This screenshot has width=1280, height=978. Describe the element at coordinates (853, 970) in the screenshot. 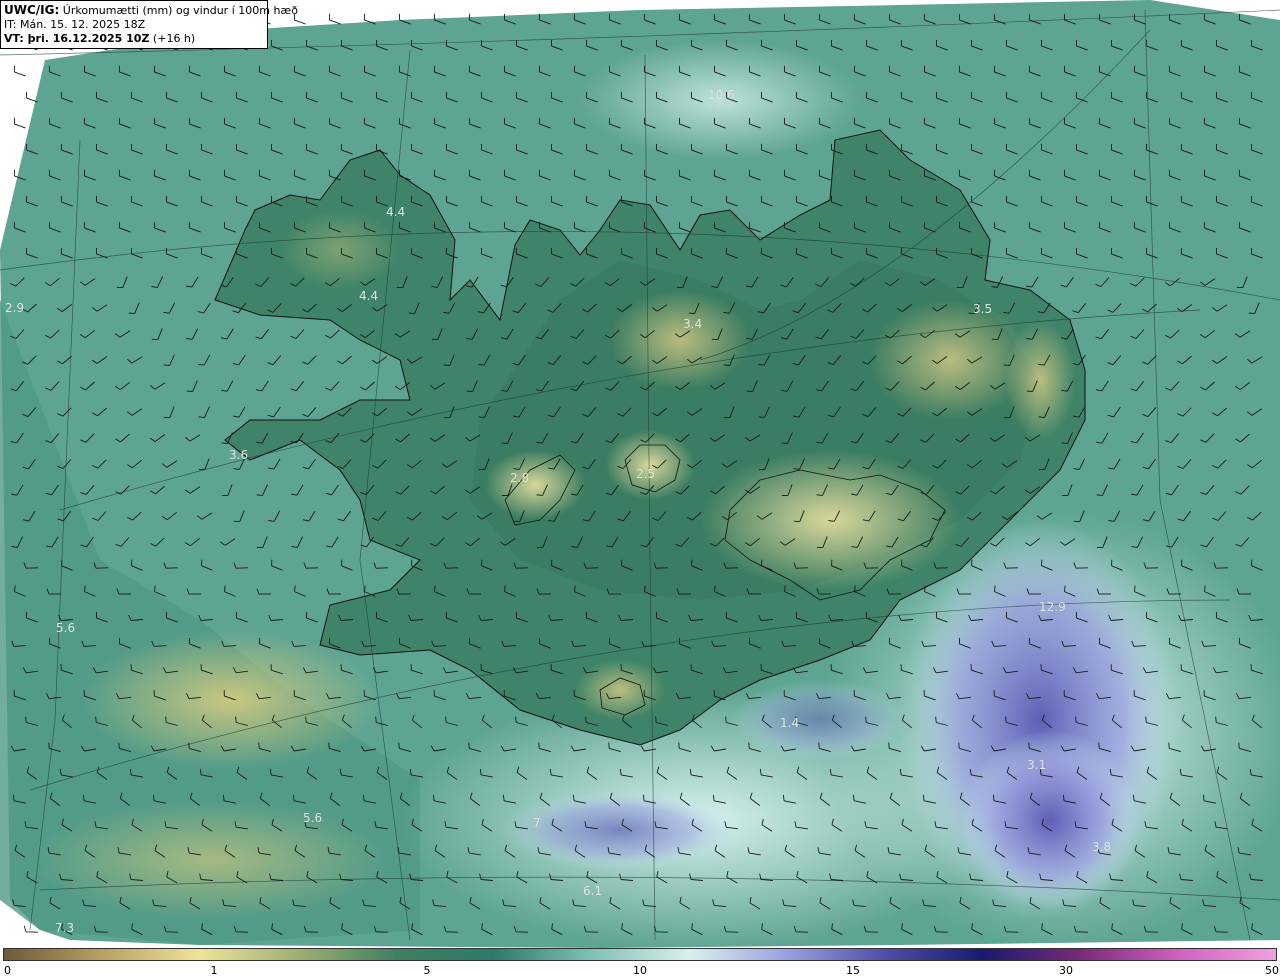

I see `colorbar-tick-label: 15` at that location.